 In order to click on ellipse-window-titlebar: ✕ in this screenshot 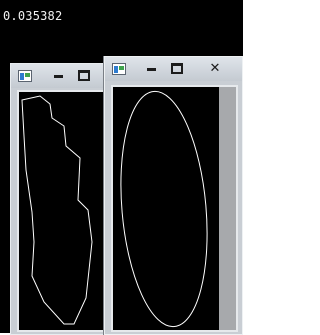, I will do `click(173, 69)`.